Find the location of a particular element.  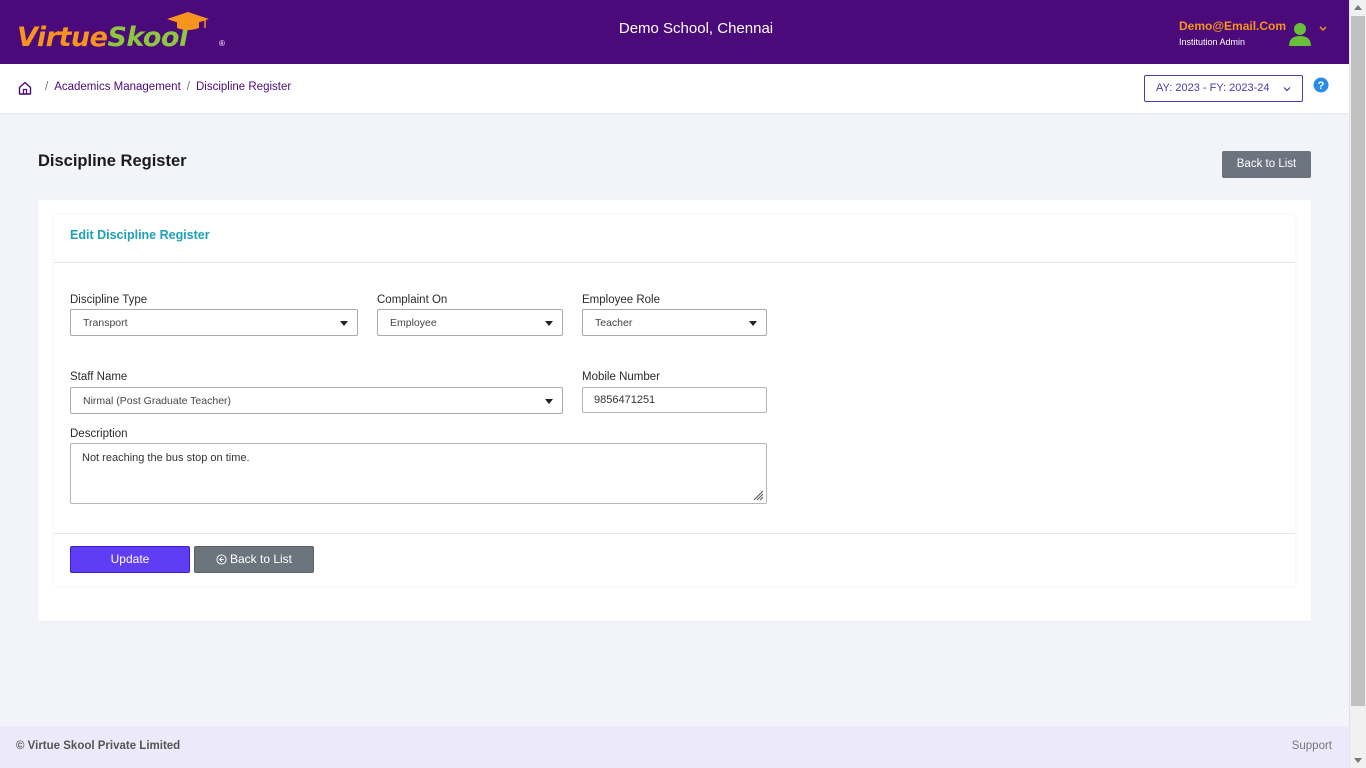

page-footer: © Virtue Skool Private Limited Support is located at coordinates (674, 747).